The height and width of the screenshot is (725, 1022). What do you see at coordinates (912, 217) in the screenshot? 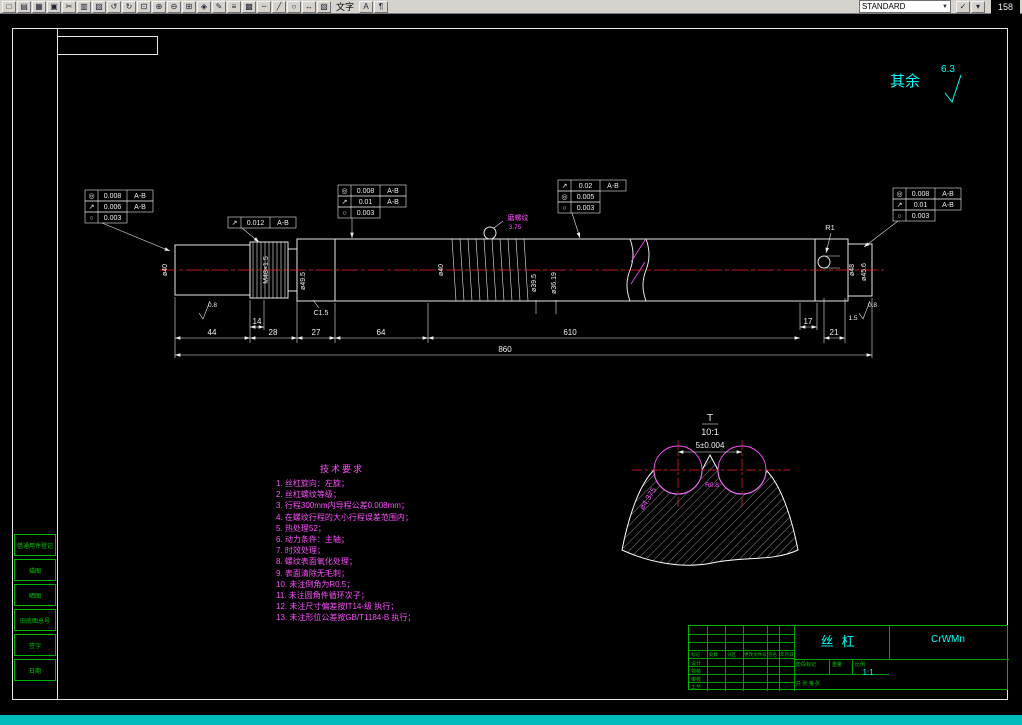
I see `gdt-frame-e: ◎ 0.008 A-B ↗ 0.01 A-B ○ 0.003` at bounding box center [912, 217].